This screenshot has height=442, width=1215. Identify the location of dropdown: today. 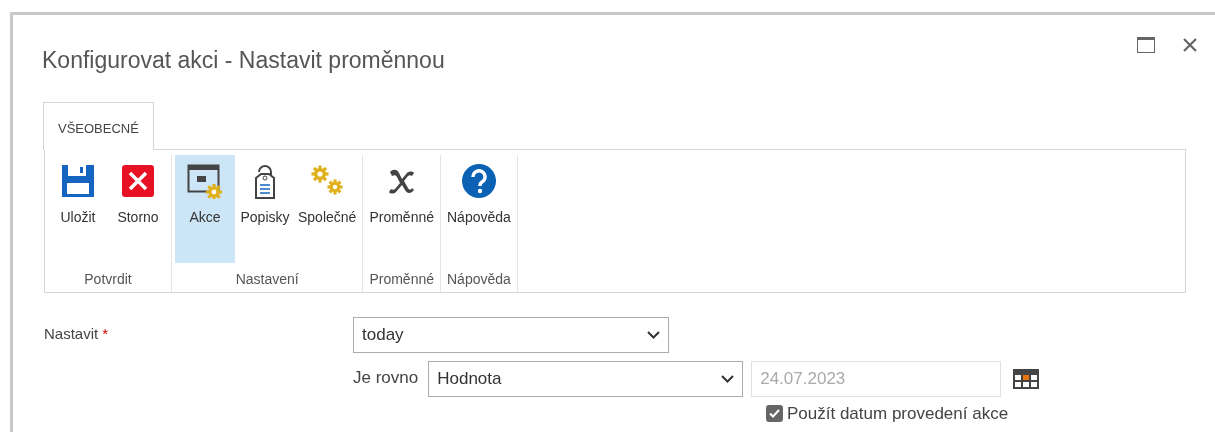
(511, 335).